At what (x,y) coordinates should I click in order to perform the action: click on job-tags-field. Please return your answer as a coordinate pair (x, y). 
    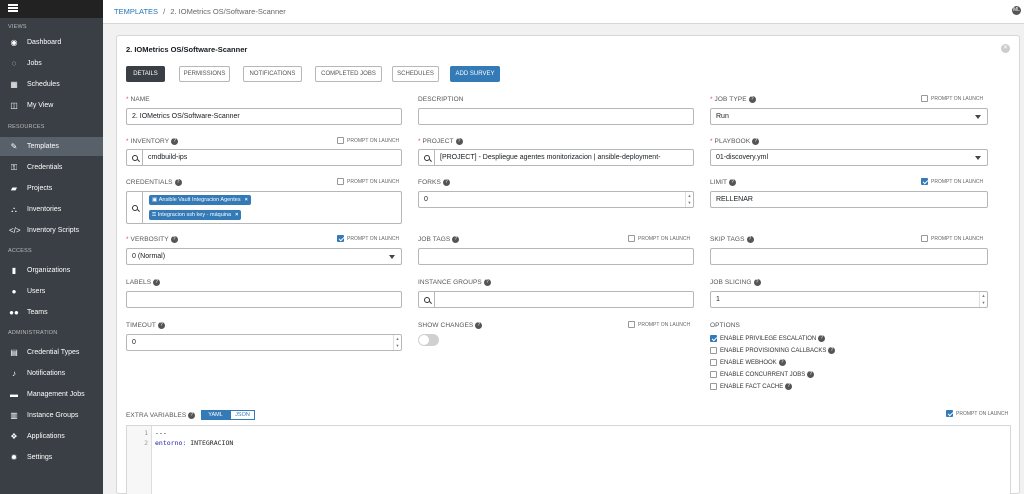
    Looking at the image, I should click on (556, 256).